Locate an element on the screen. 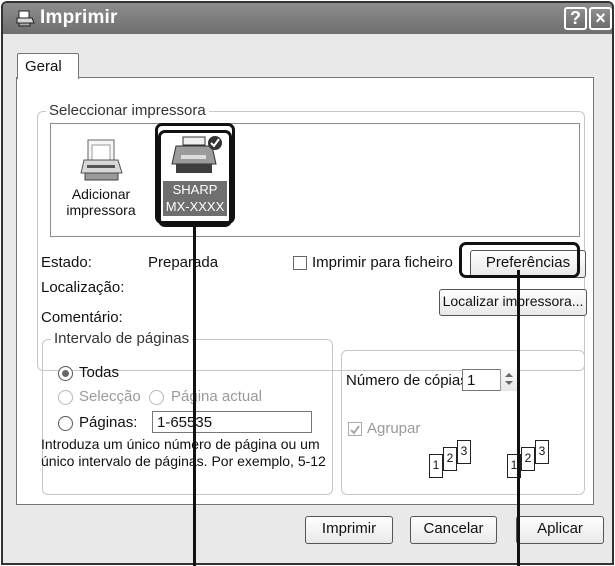  pages-radio is located at coordinates (65, 423).